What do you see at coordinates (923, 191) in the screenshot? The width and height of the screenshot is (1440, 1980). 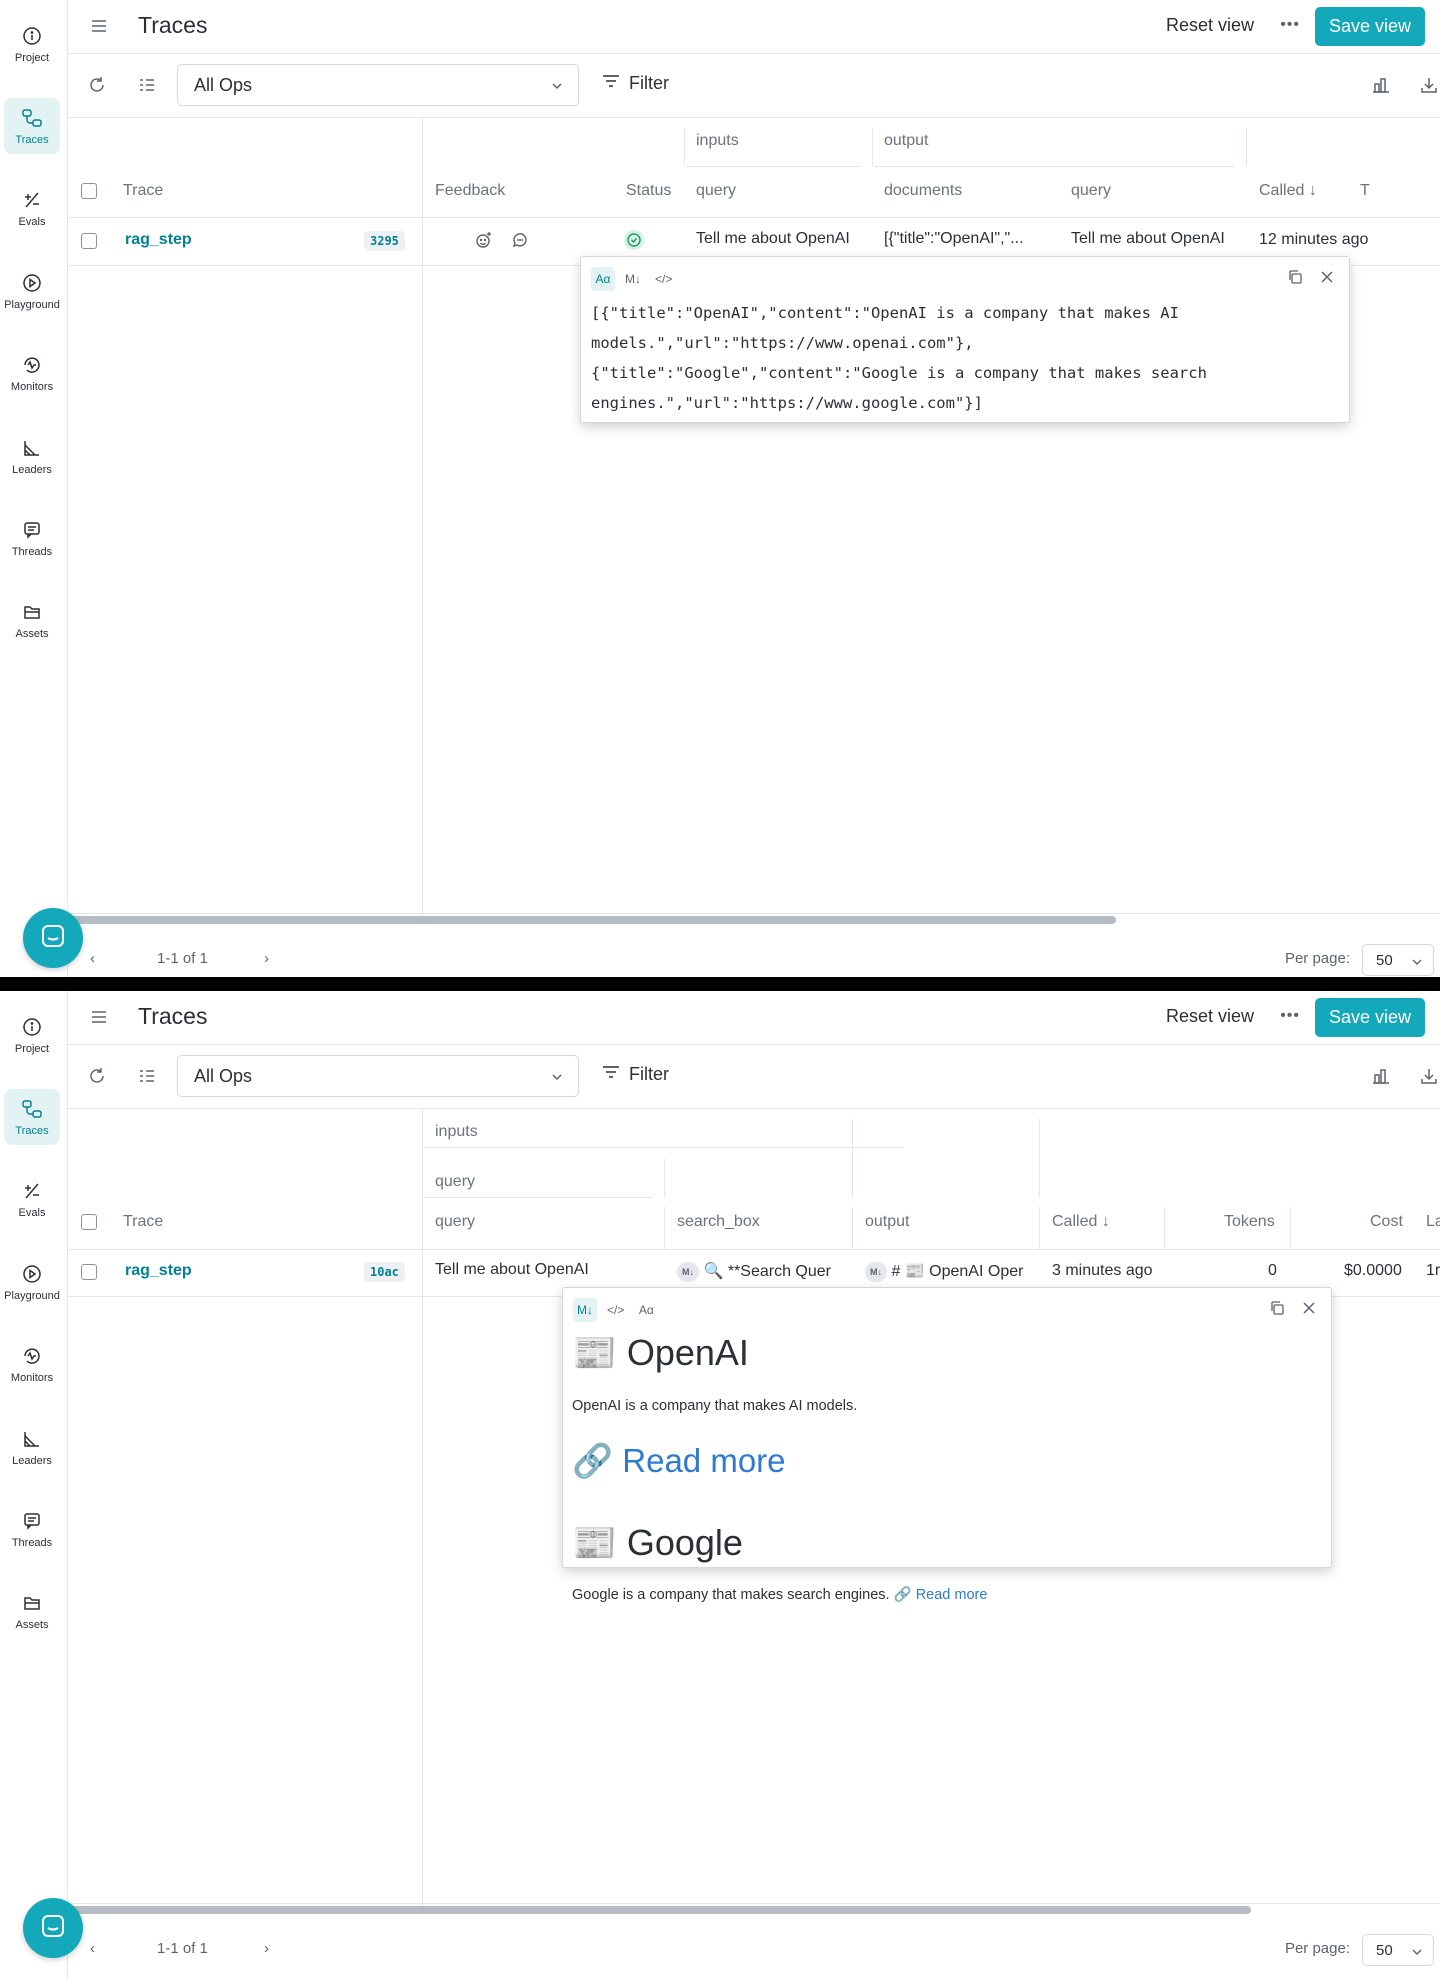 I see `col-documents: documents` at bounding box center [923, 191].